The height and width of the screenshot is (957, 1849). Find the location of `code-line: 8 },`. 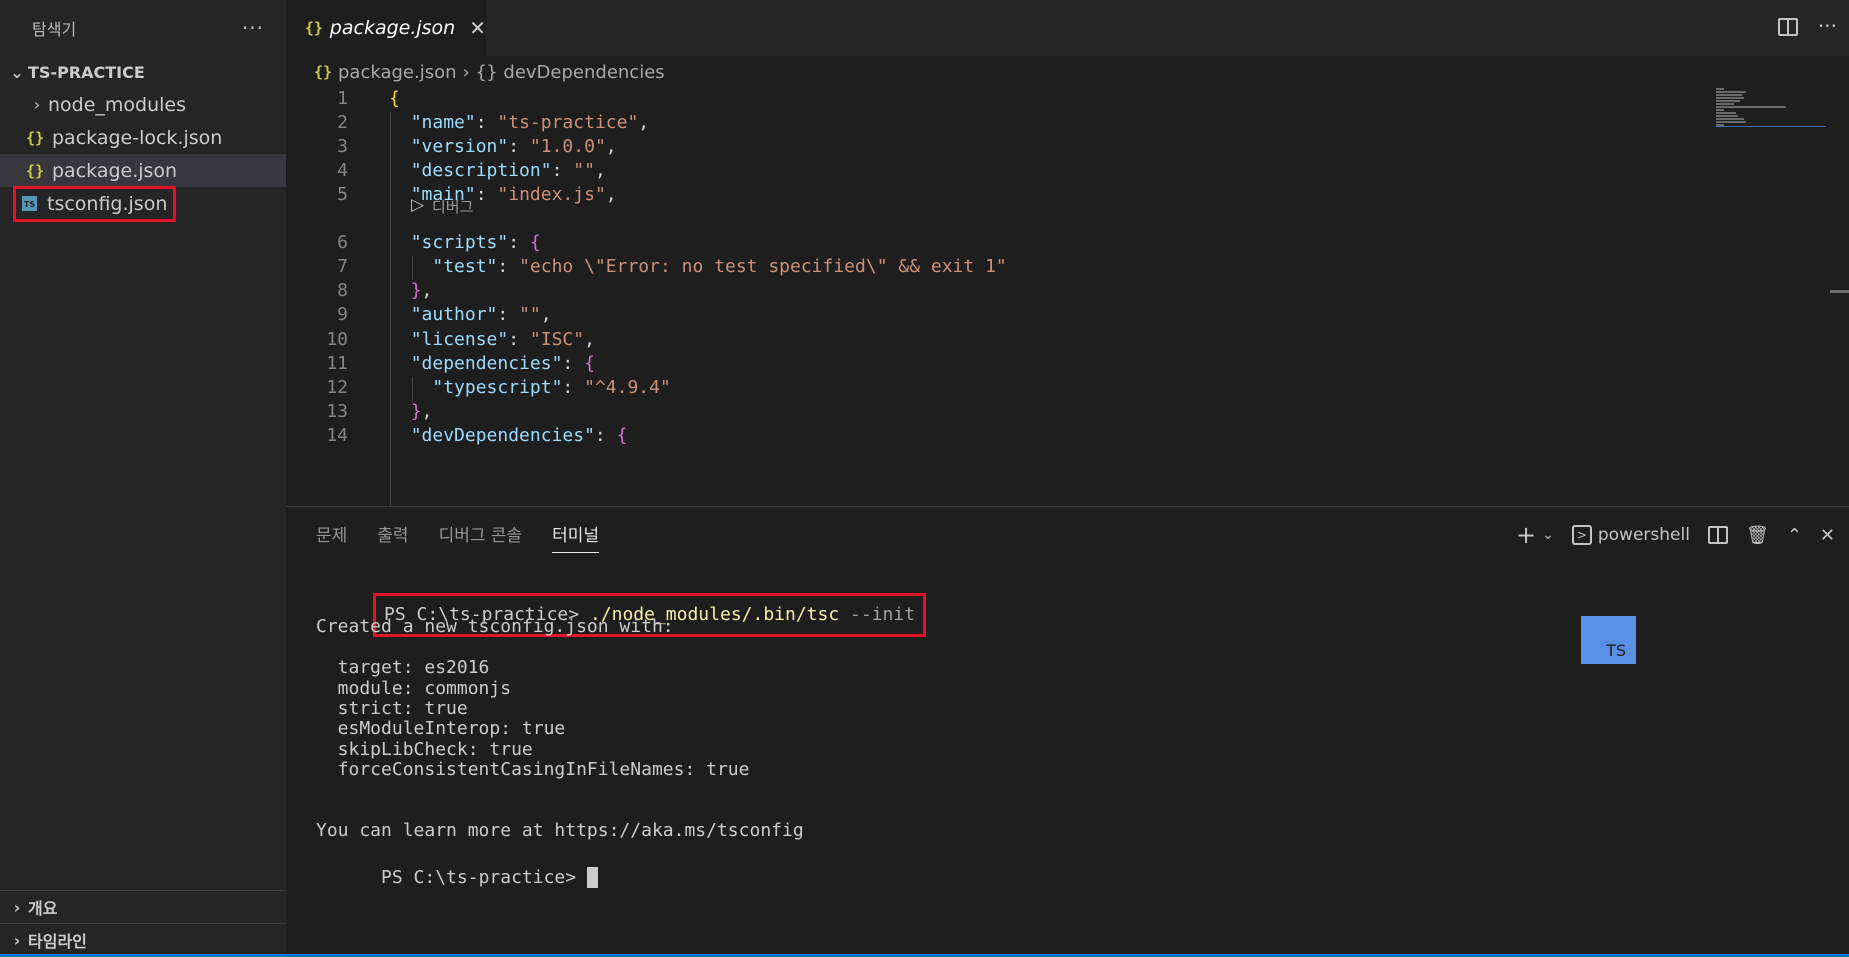

code-line: 8 }, is located at coordinates (986, 292).